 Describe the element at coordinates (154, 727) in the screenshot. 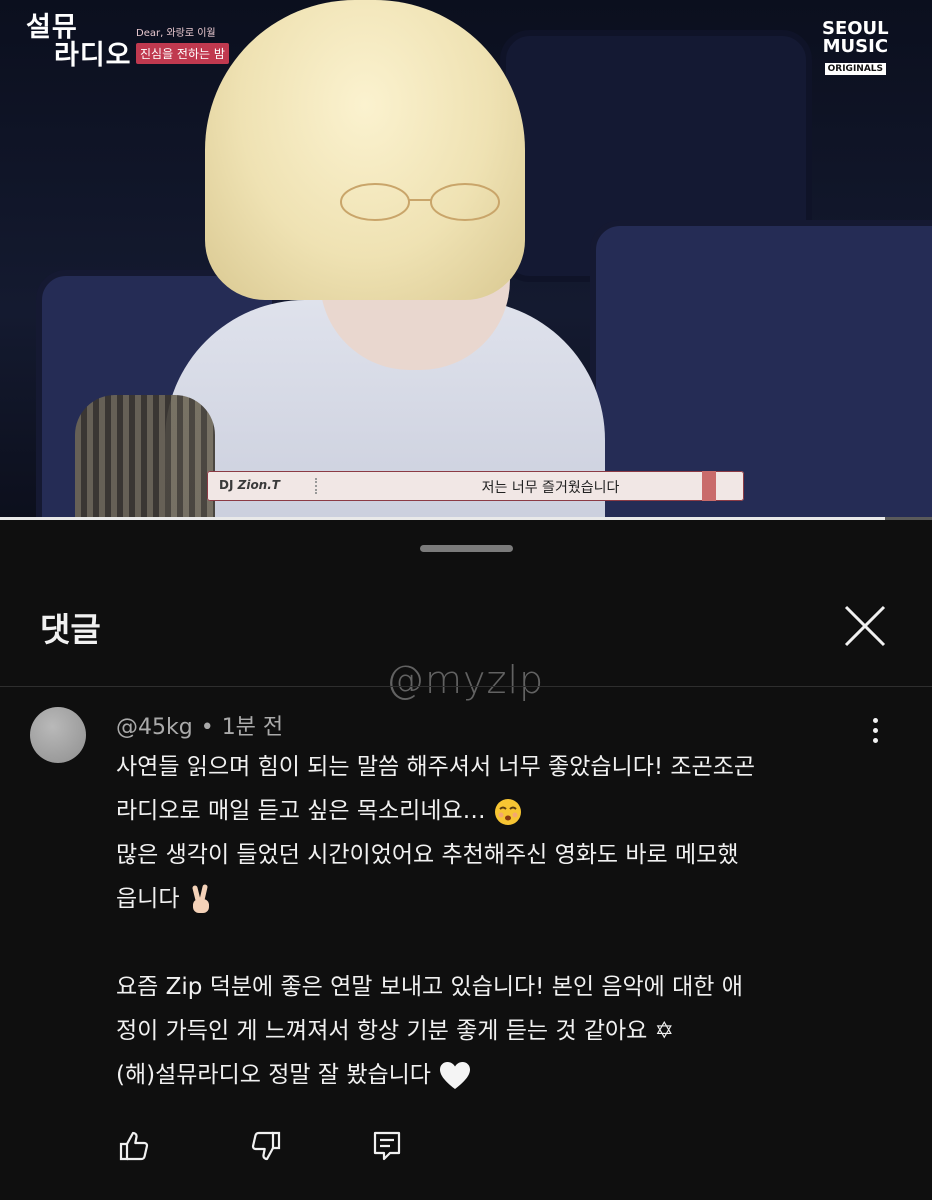

I see `comment-author: @45kg` at that location.